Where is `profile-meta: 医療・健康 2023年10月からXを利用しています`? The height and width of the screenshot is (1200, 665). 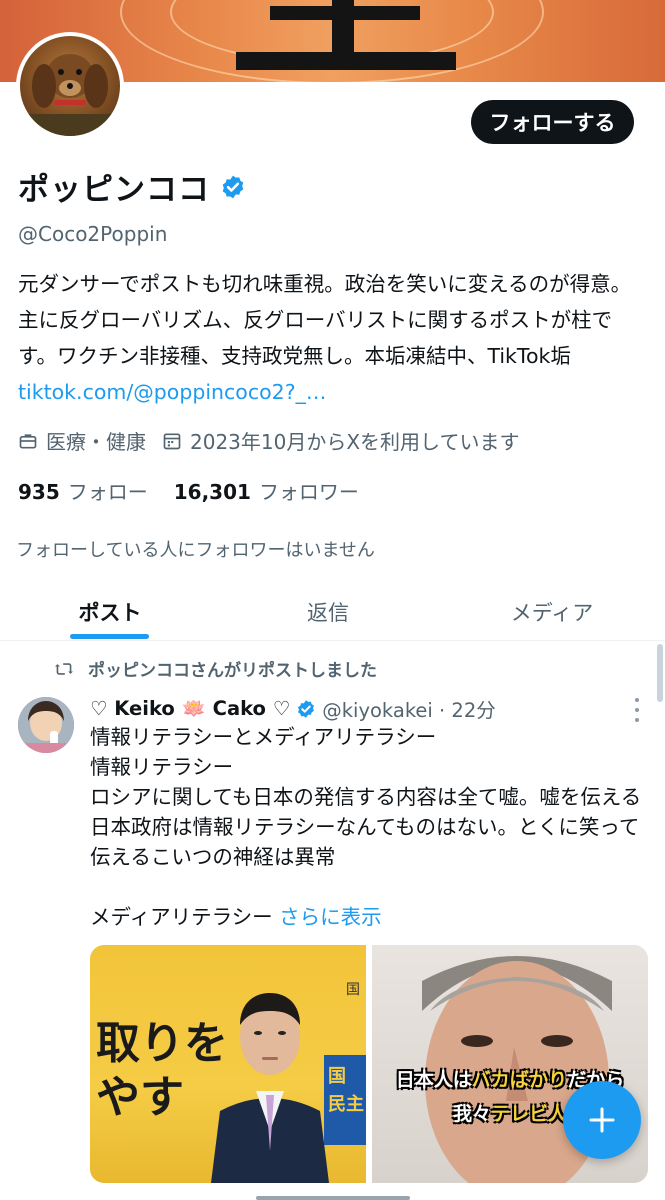 profile-meta: 医療・健康 2023年10月からXを利用しています is located at coordinates (276, 440).